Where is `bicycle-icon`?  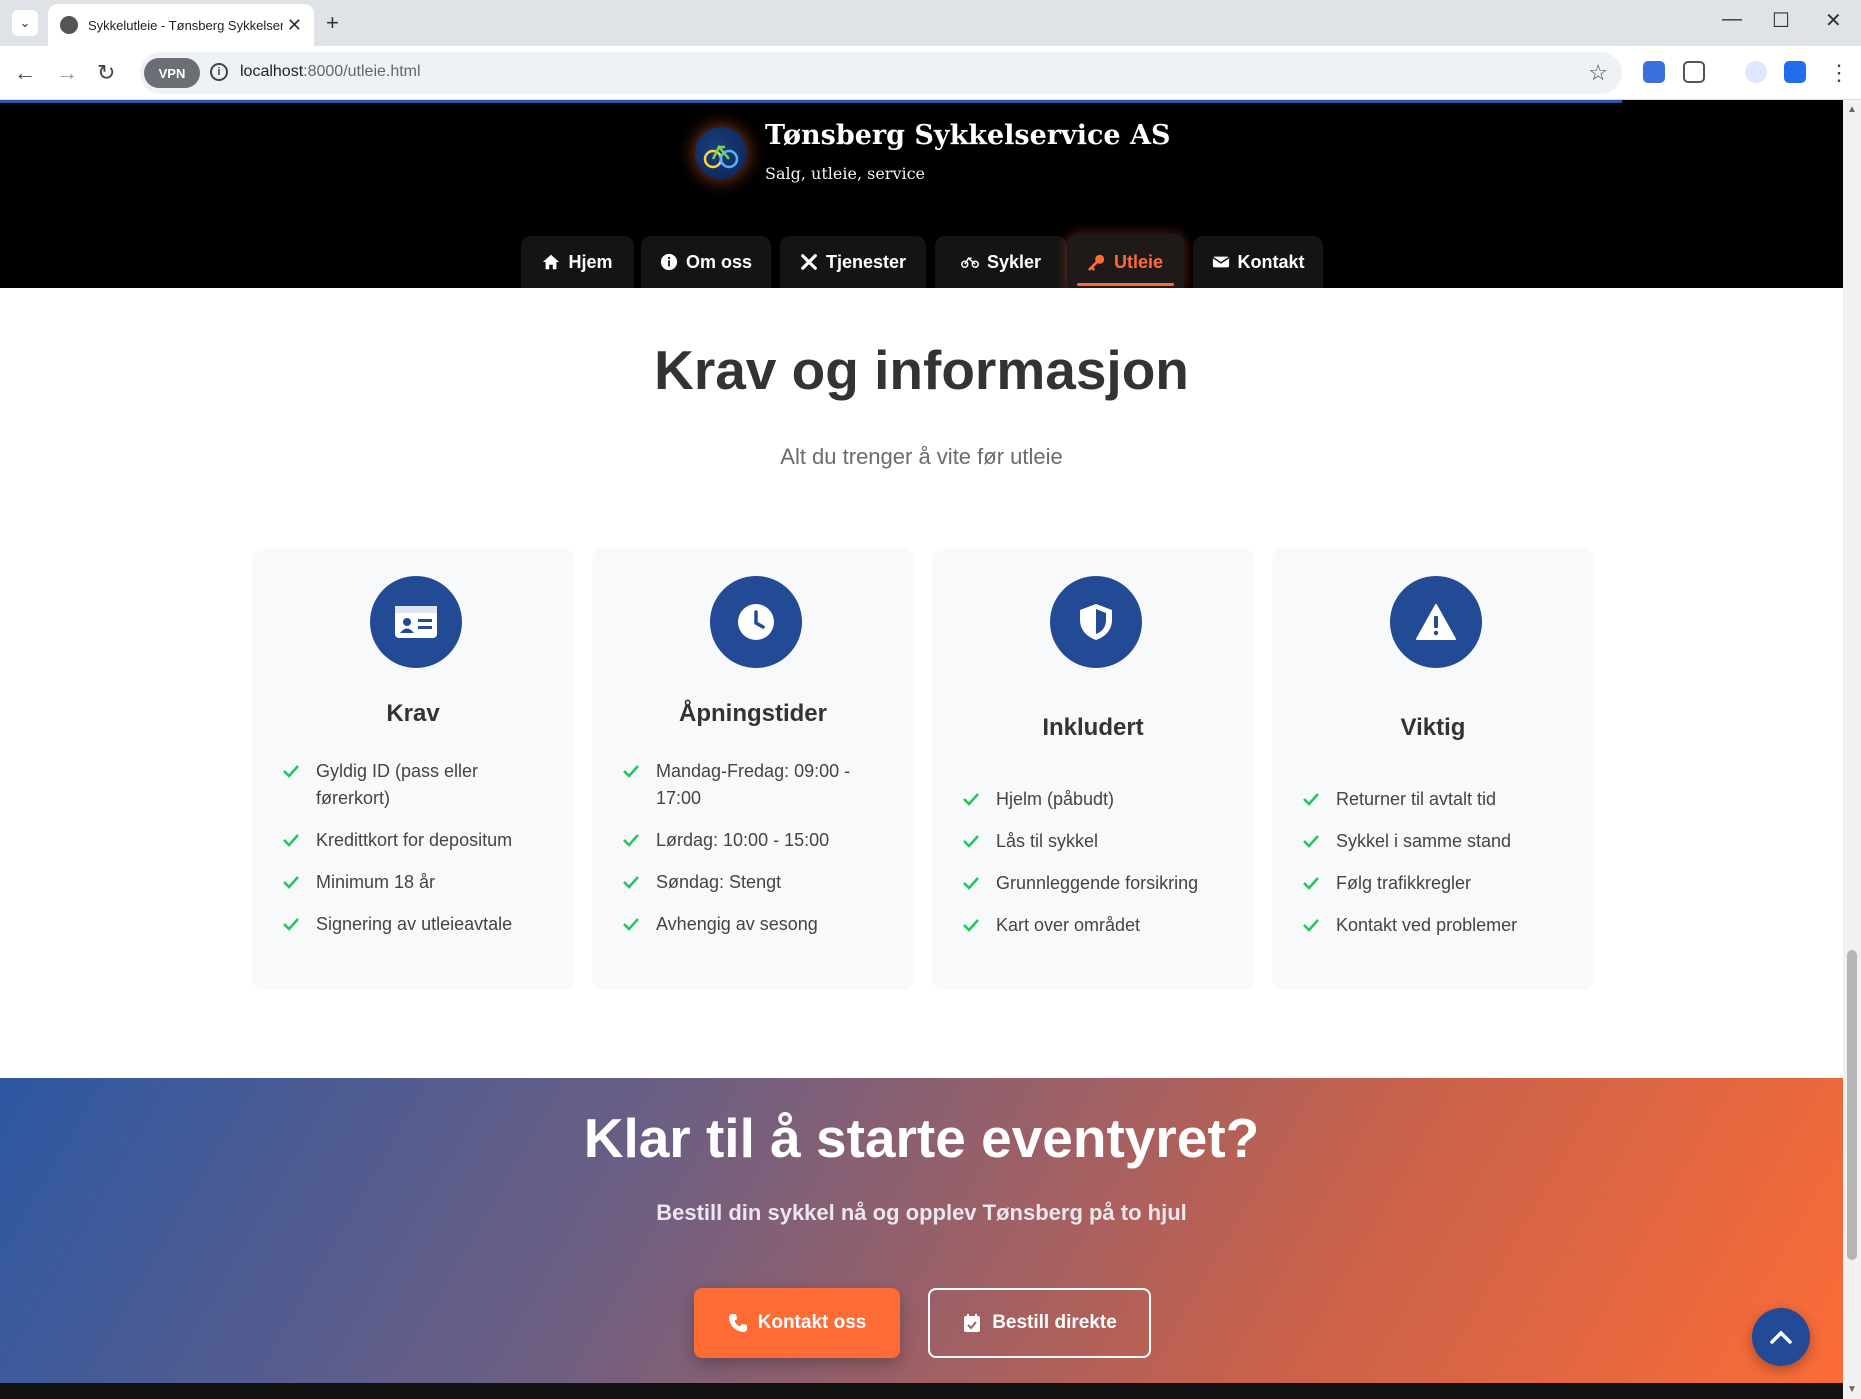
bicycle-icon is located at coordinates (969, 262).